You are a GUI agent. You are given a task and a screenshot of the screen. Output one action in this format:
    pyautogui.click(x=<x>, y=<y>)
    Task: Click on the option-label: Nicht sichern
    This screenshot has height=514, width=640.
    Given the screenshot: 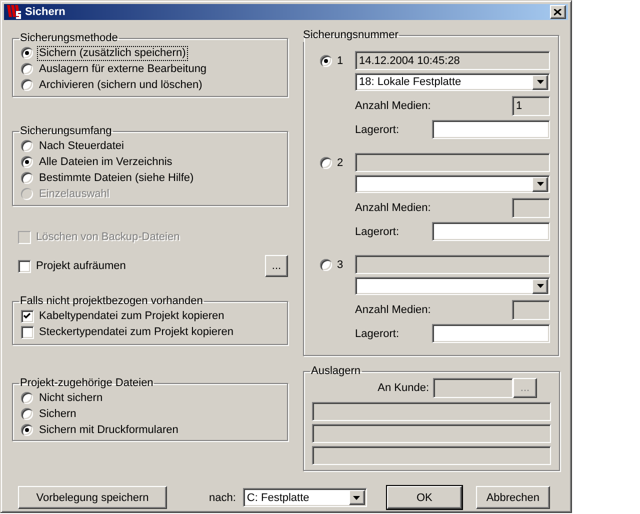 What is the action you would take?
    pyautogui.click(x=71, y=398)
    